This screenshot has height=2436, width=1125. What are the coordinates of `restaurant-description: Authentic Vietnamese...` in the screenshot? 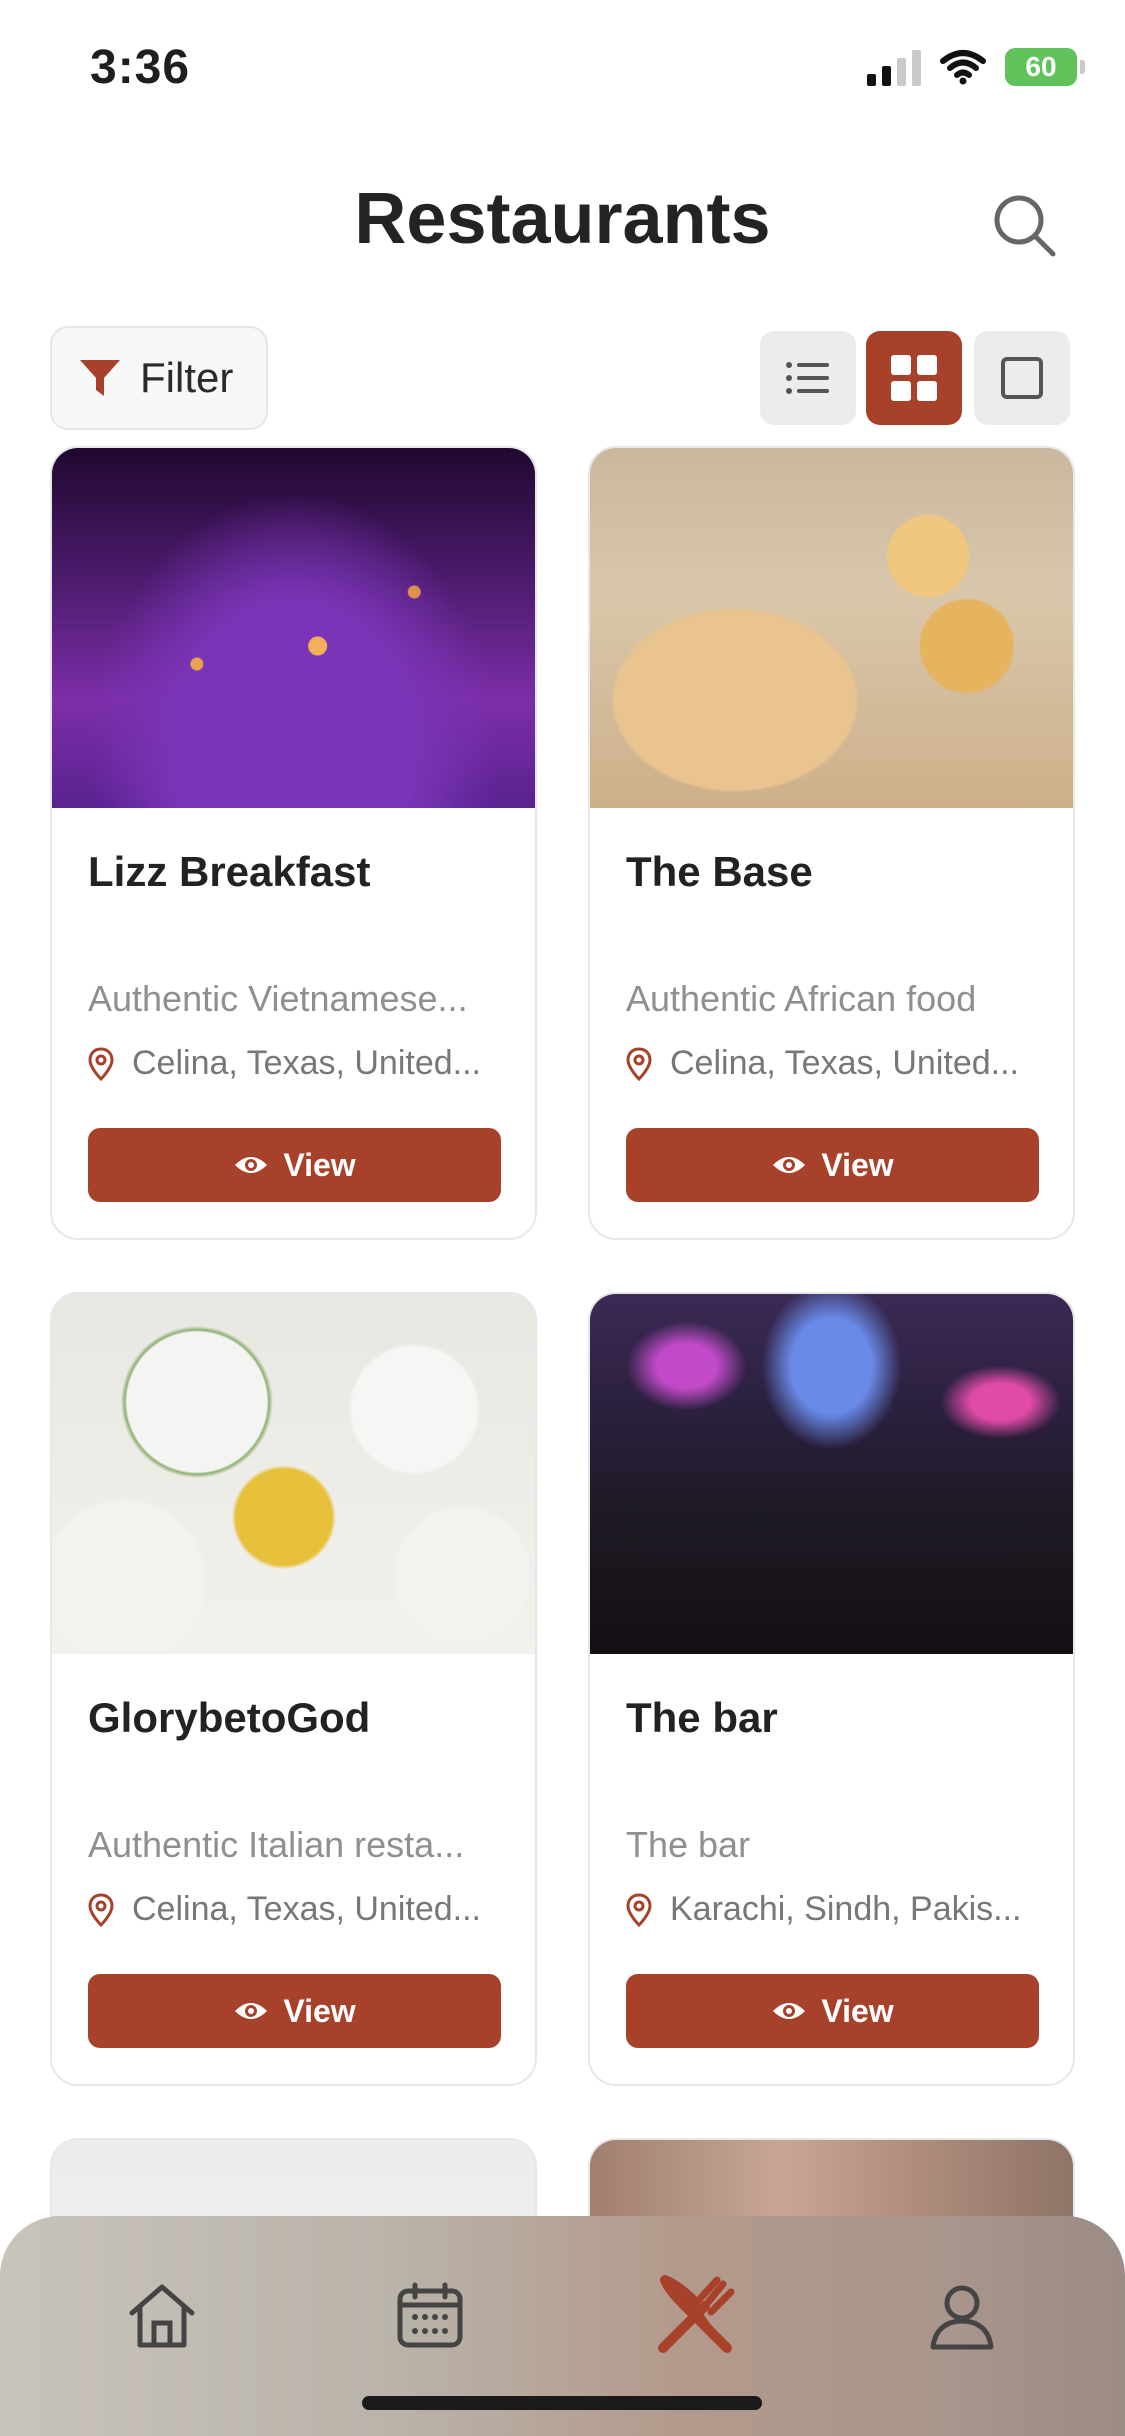 It's located at (278, 998).